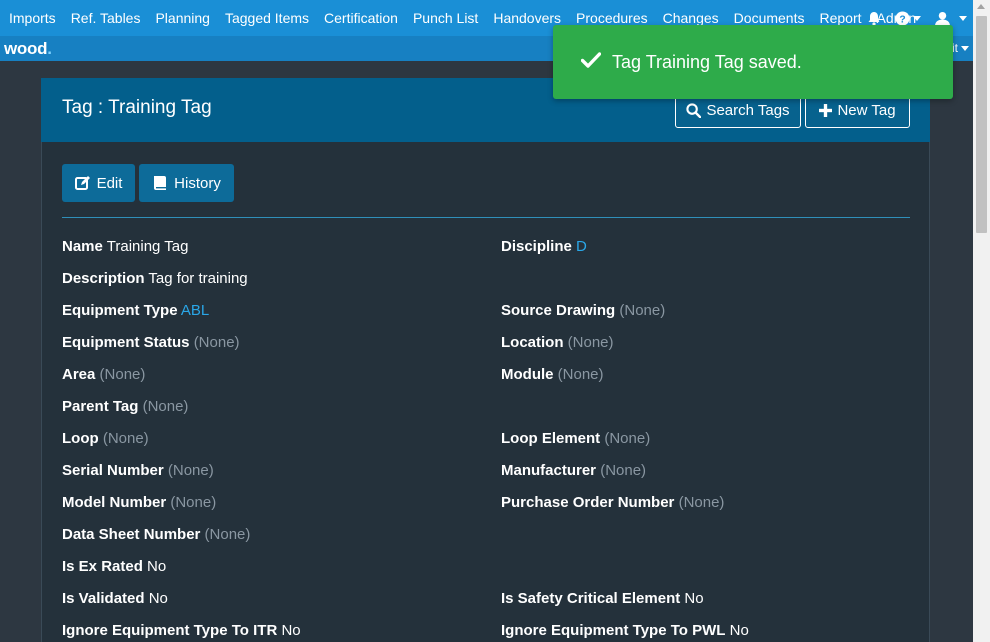 This screenshot has width=990, height=642. What do you see at coordinates (98, 183) in the screenshot?
I see `edit-button: Edit` at bounding box center [98, 183].